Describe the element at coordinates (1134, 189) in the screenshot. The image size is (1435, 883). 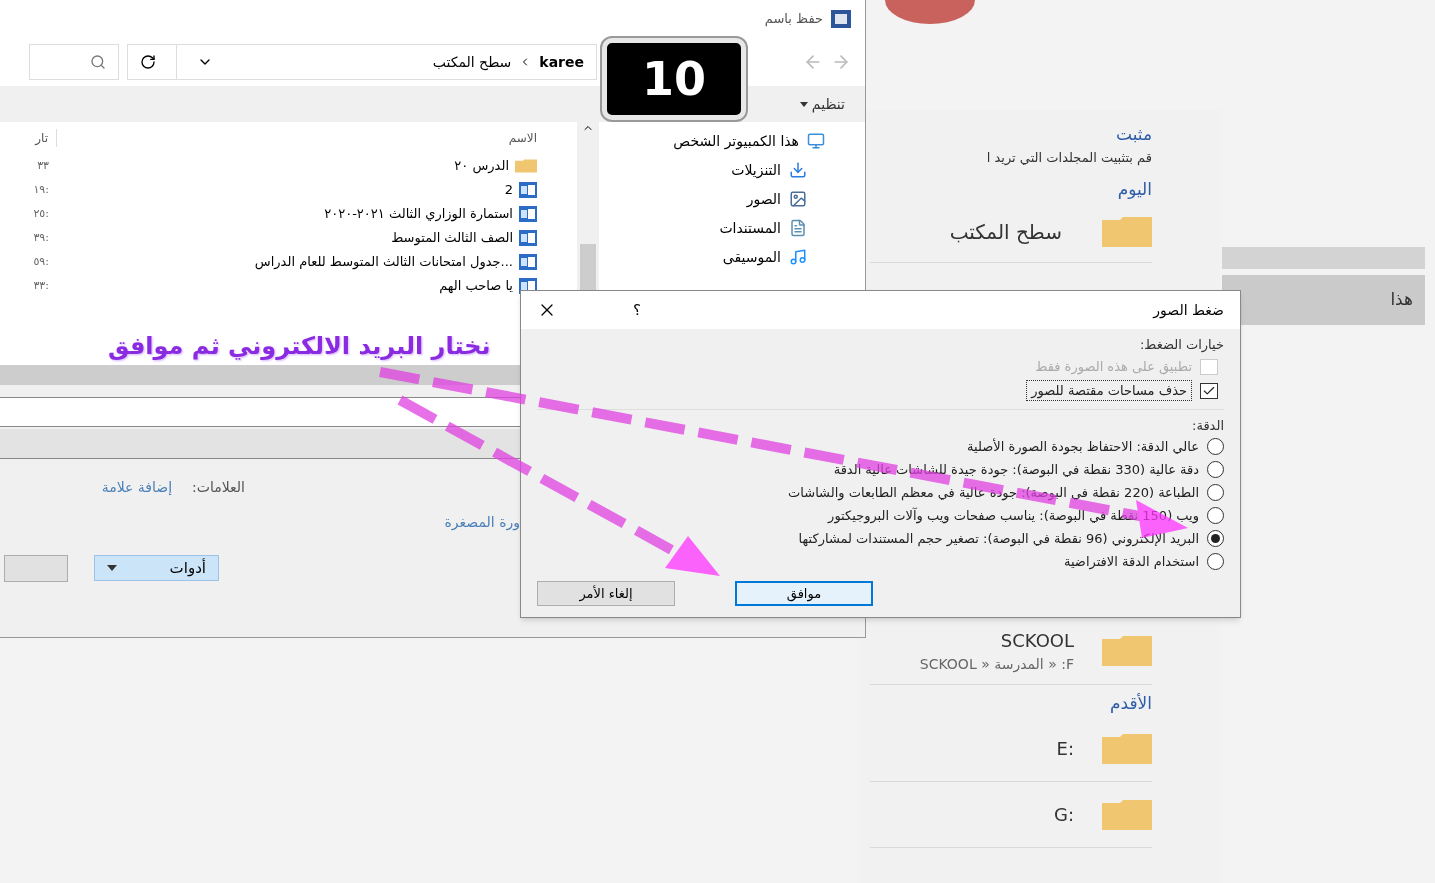
I see `section-heading: اليوم` at that location.